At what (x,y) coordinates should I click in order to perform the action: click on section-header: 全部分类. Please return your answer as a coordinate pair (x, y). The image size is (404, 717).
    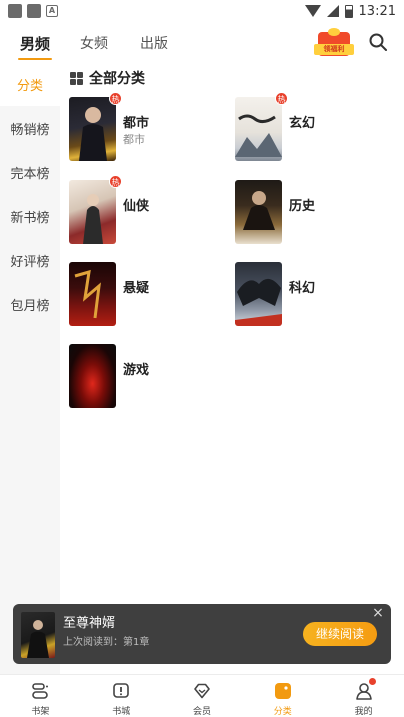
    Looking at the image, I should click on (107, 78).